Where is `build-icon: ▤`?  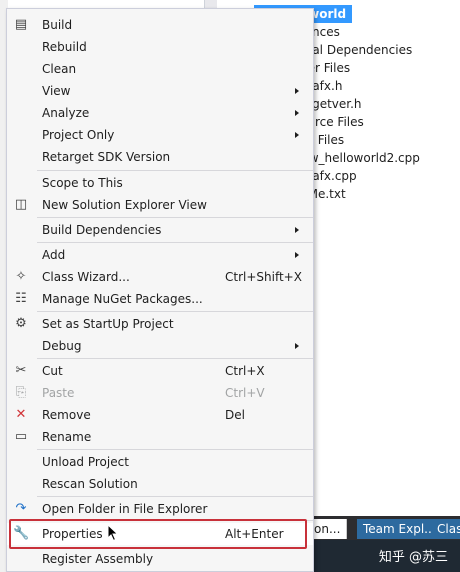 build-icon: ▤ is located at coordinates (21, 24).